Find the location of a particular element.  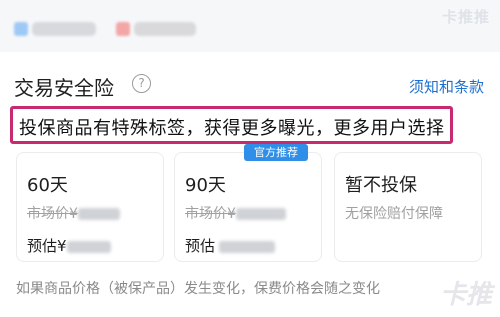

option-subtitle: 无保险赔付保障 is located at coordinates (394, 214).